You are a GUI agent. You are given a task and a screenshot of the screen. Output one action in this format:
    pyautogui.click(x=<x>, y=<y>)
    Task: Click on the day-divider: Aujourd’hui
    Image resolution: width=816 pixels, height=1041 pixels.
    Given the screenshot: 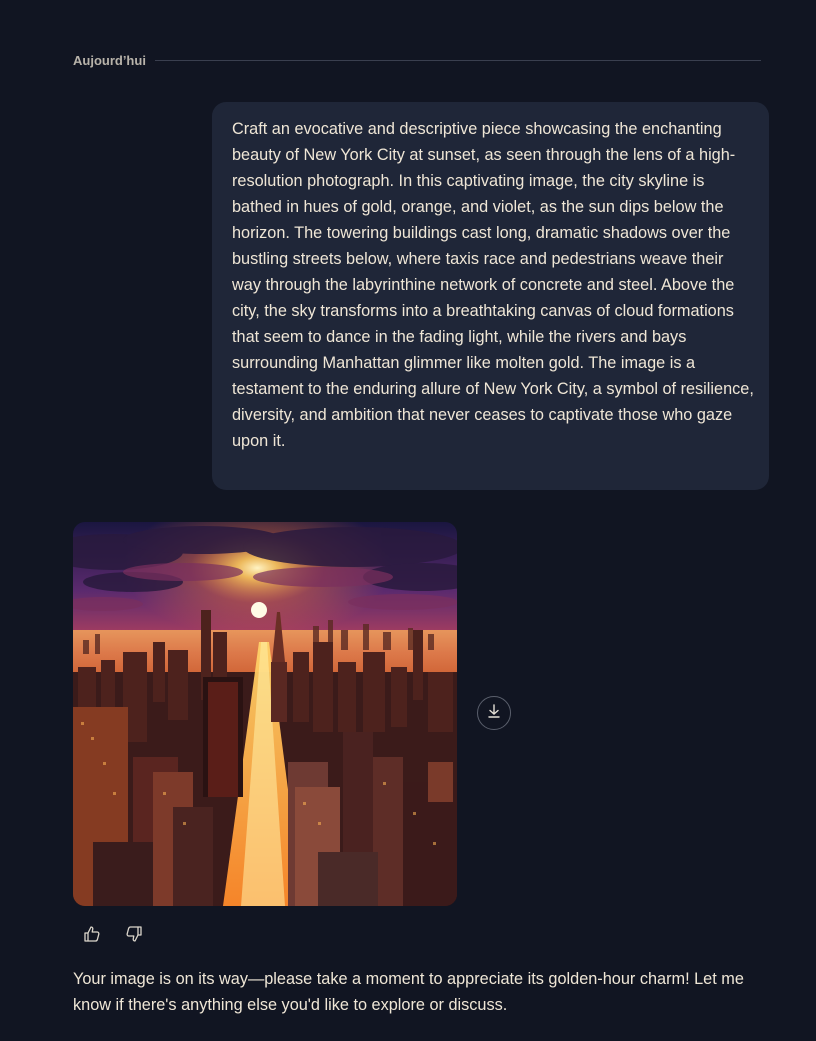 What is the action you would take?
    pyautogui.click(x=417, y=60)
    